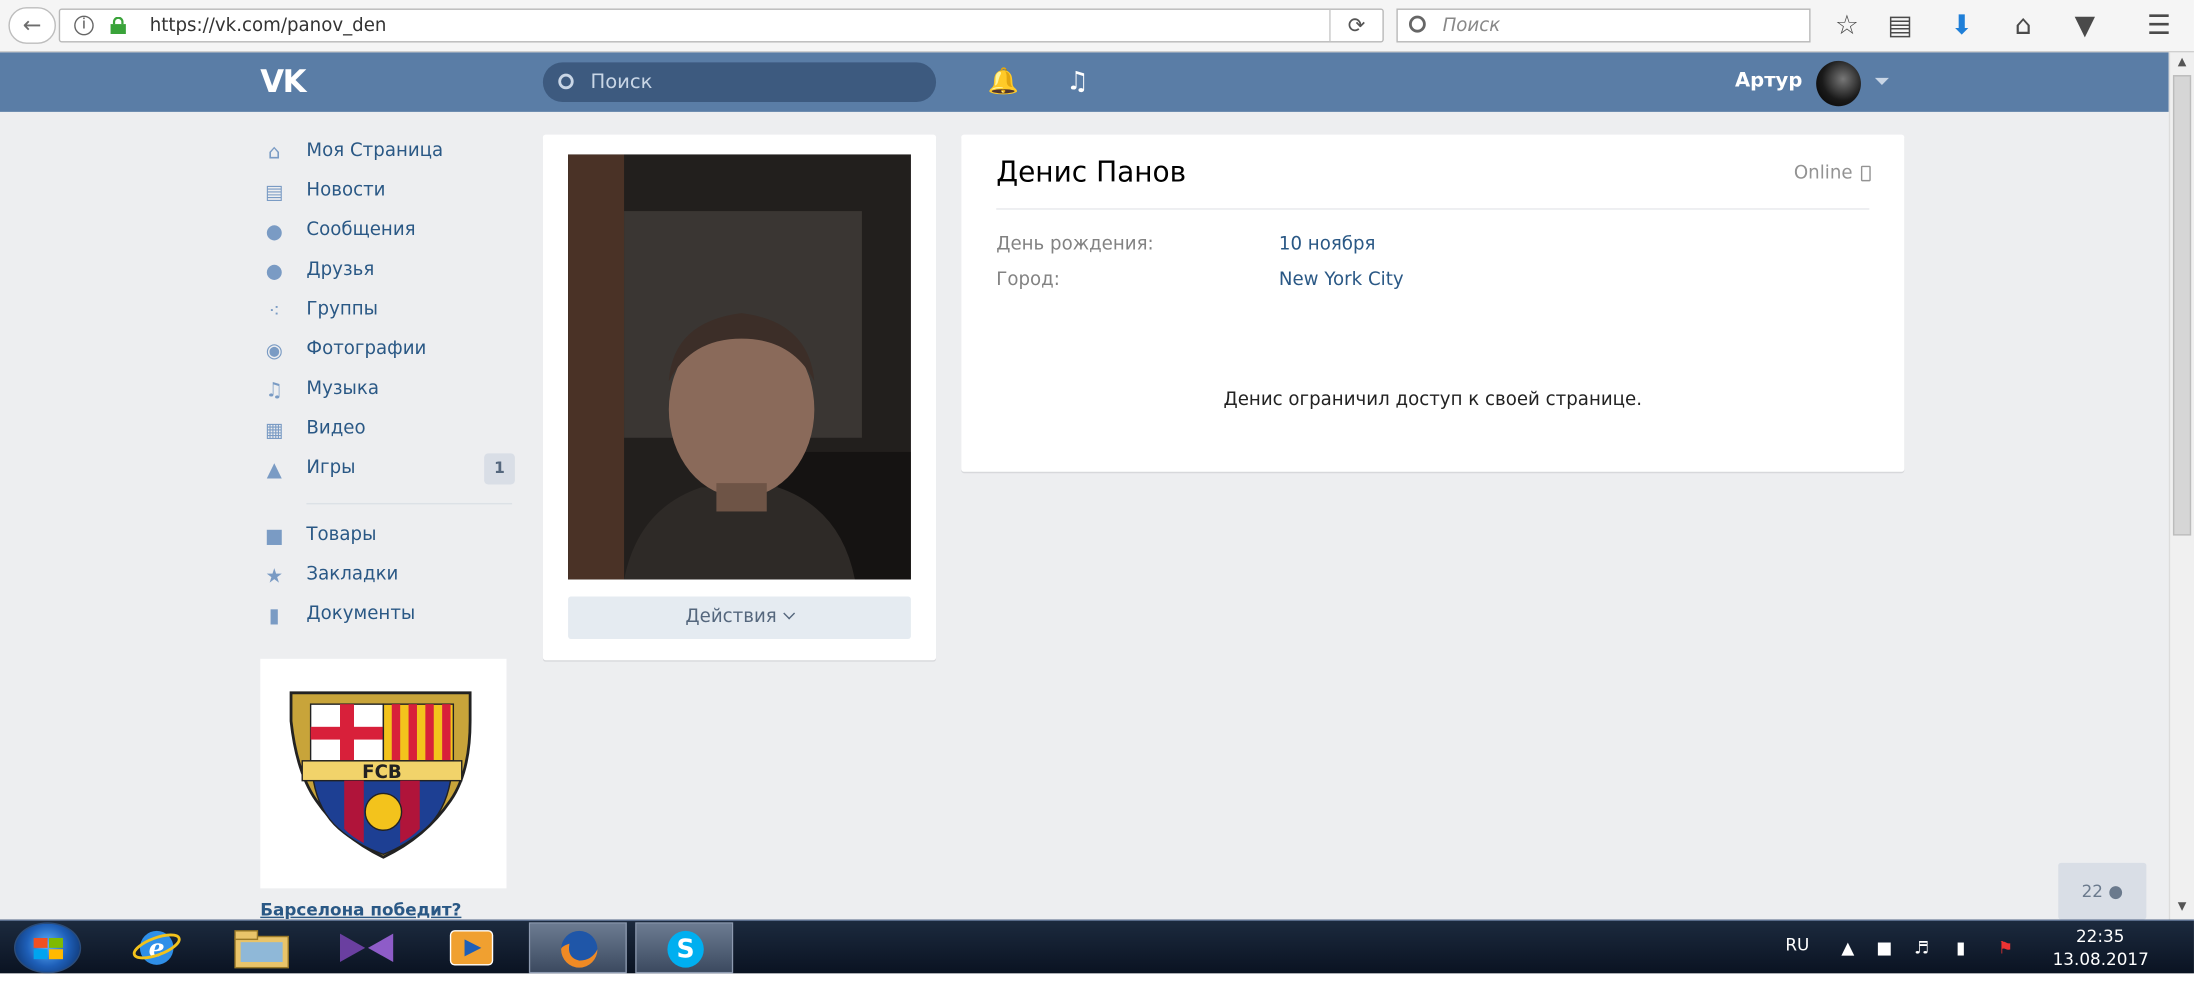 The height and width of the screenshot is (996, 2194). What do you see at coordinates (1355, 25) in the screenshot?
I see `reload-icon: ⟳` at bounding box center [1355, 25].